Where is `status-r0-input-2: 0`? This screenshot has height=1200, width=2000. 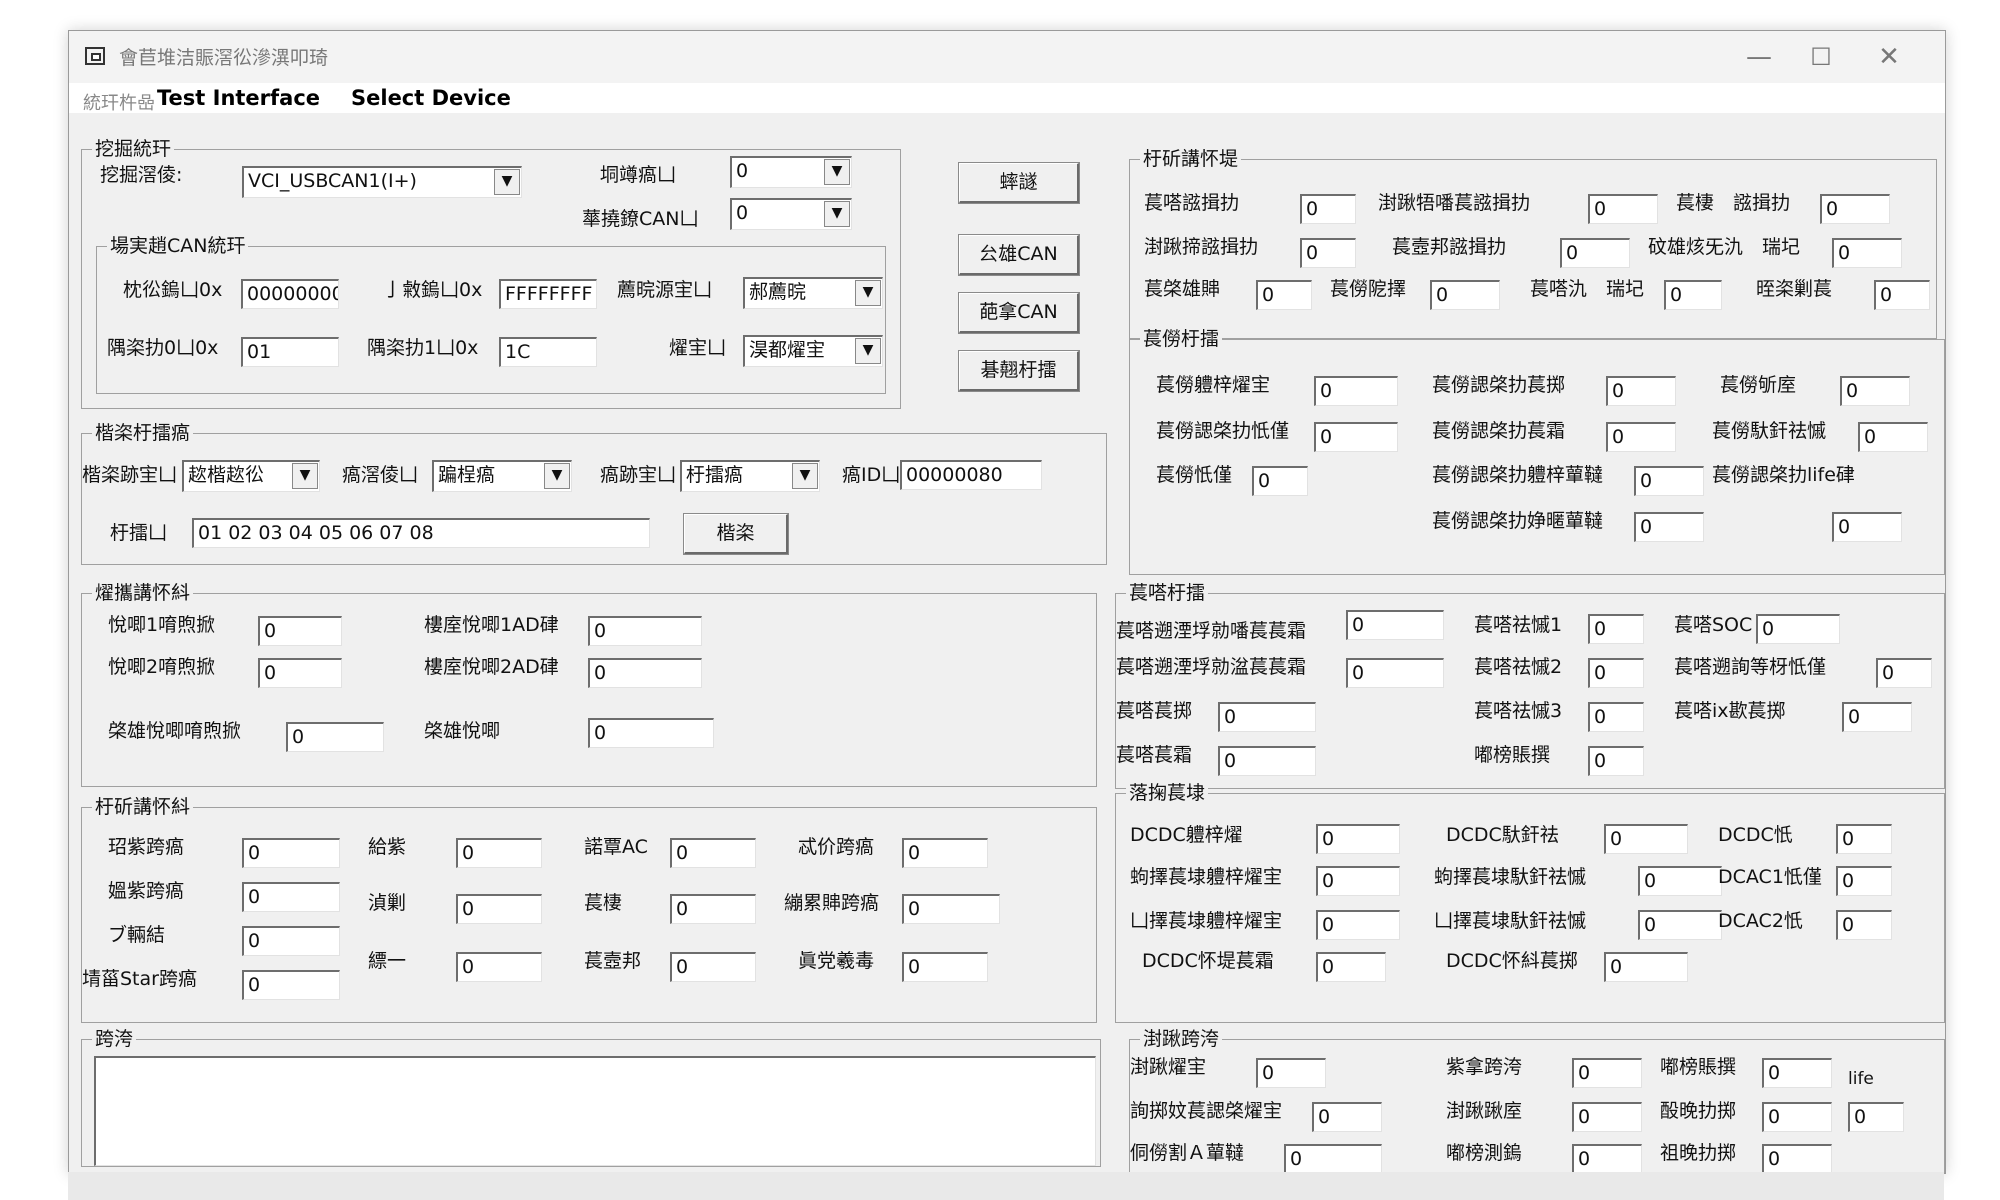 status-r0-input-2: 0 is located at coordinates (1855, 209).